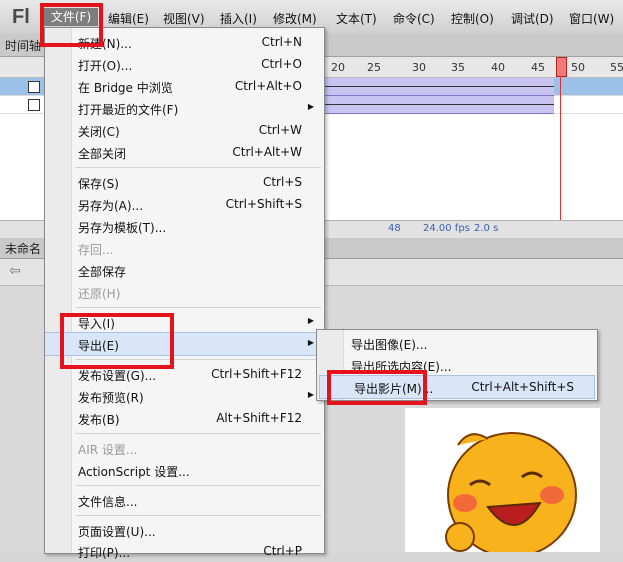  Describe the element at coordinates (238, 18) in the screenshot. I see `menu-insert: 插入(I)` at that location.